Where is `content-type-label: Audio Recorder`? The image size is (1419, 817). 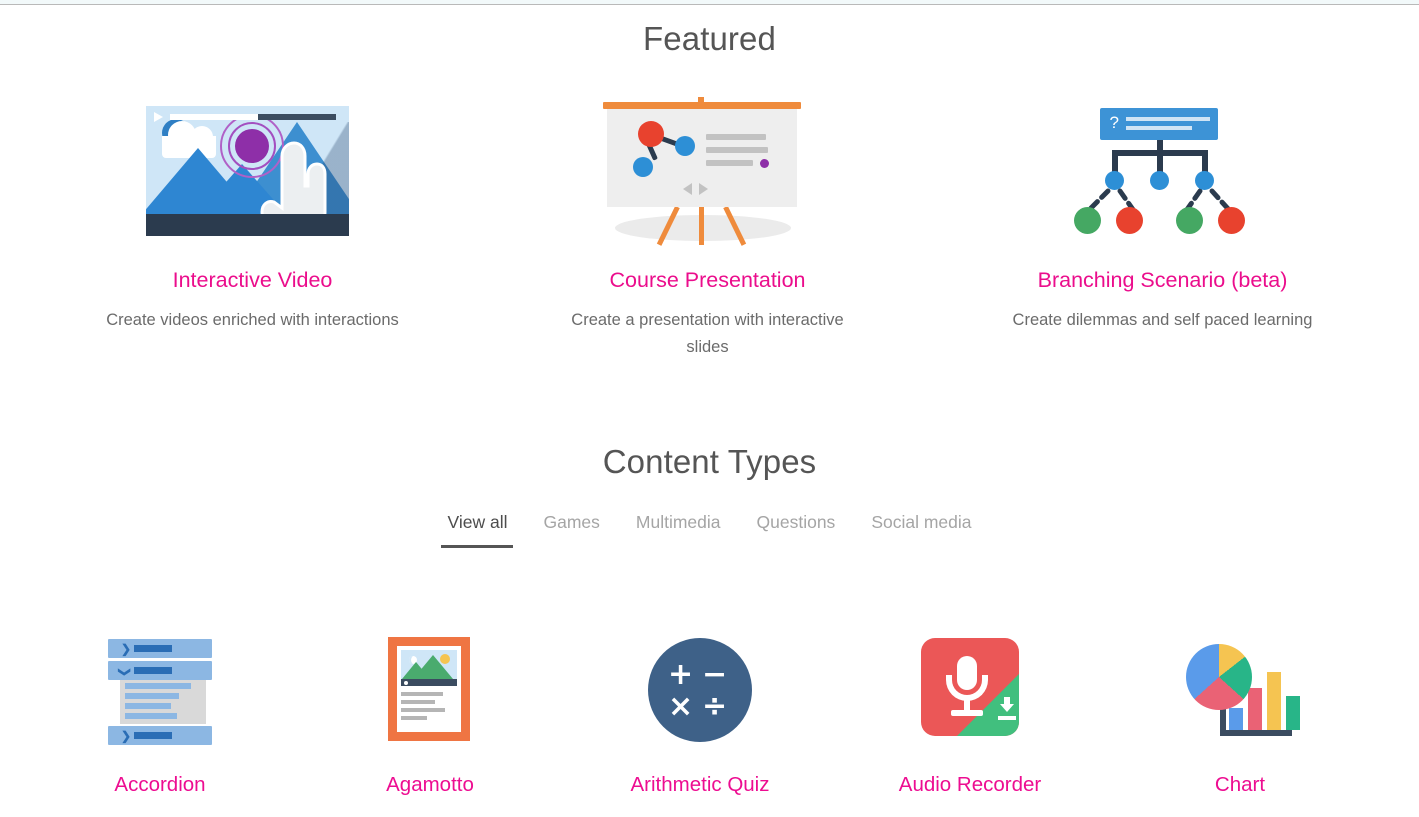 content-type-label: Audio Recorder is located at coordinates (970, 784).